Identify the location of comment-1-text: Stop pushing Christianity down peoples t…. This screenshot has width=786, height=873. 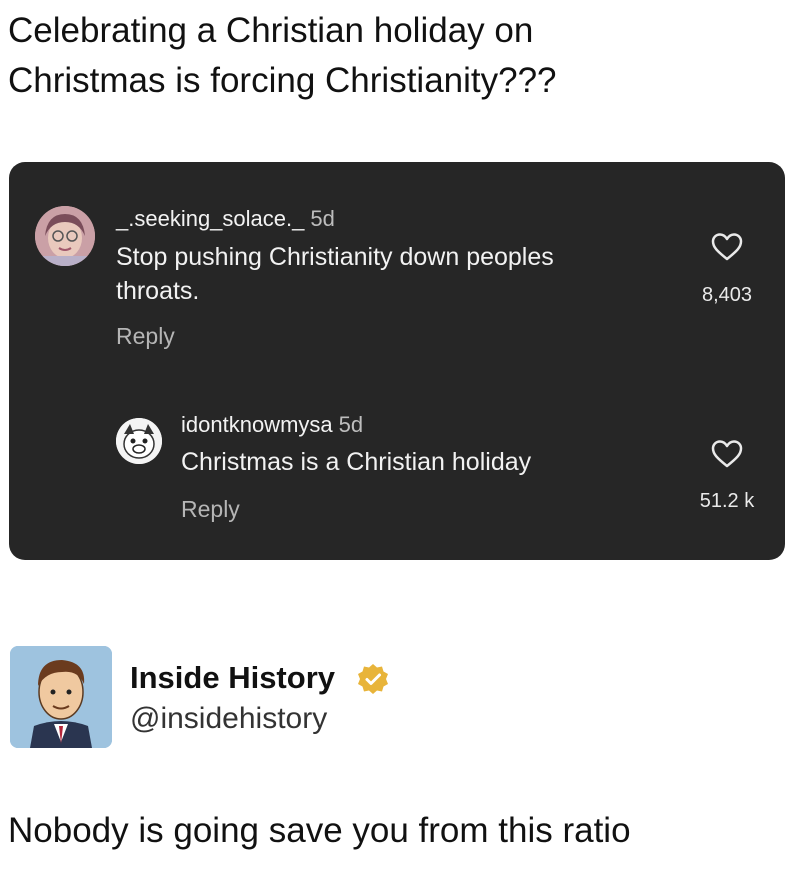
(335, 274).